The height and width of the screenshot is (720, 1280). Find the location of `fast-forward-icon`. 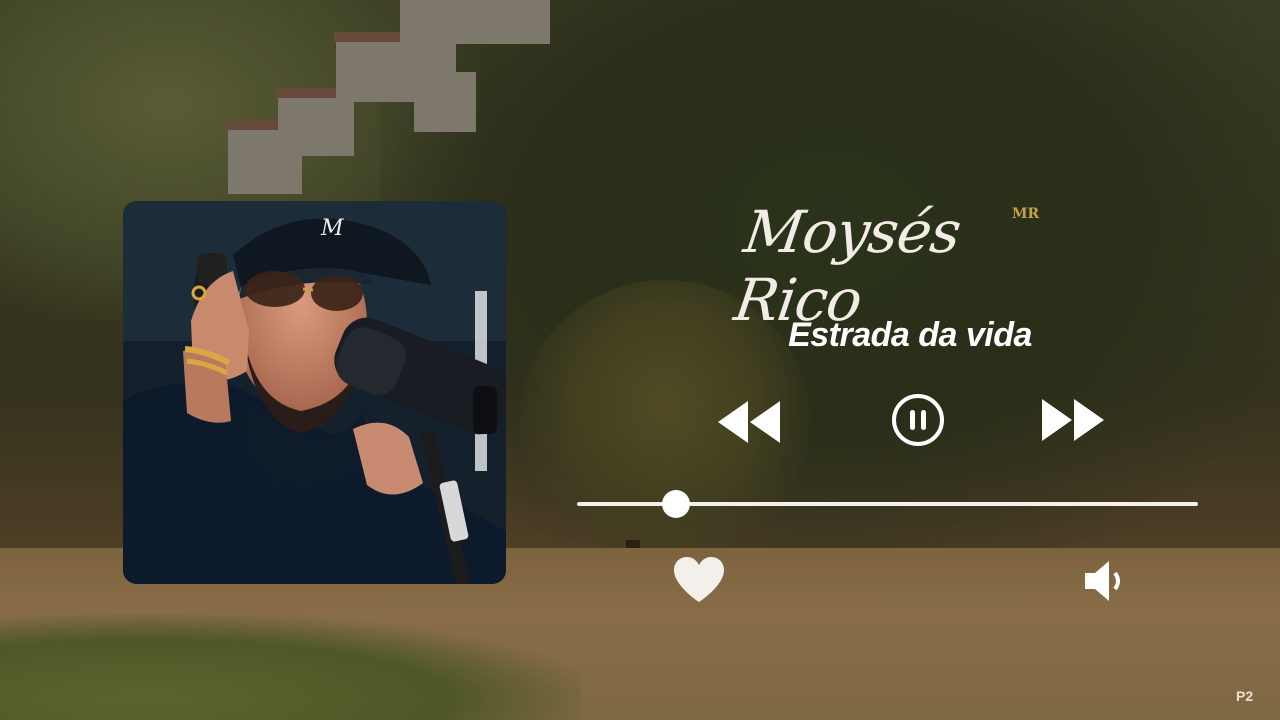

fast-forward-icon is located at coordinates (1073, 420).